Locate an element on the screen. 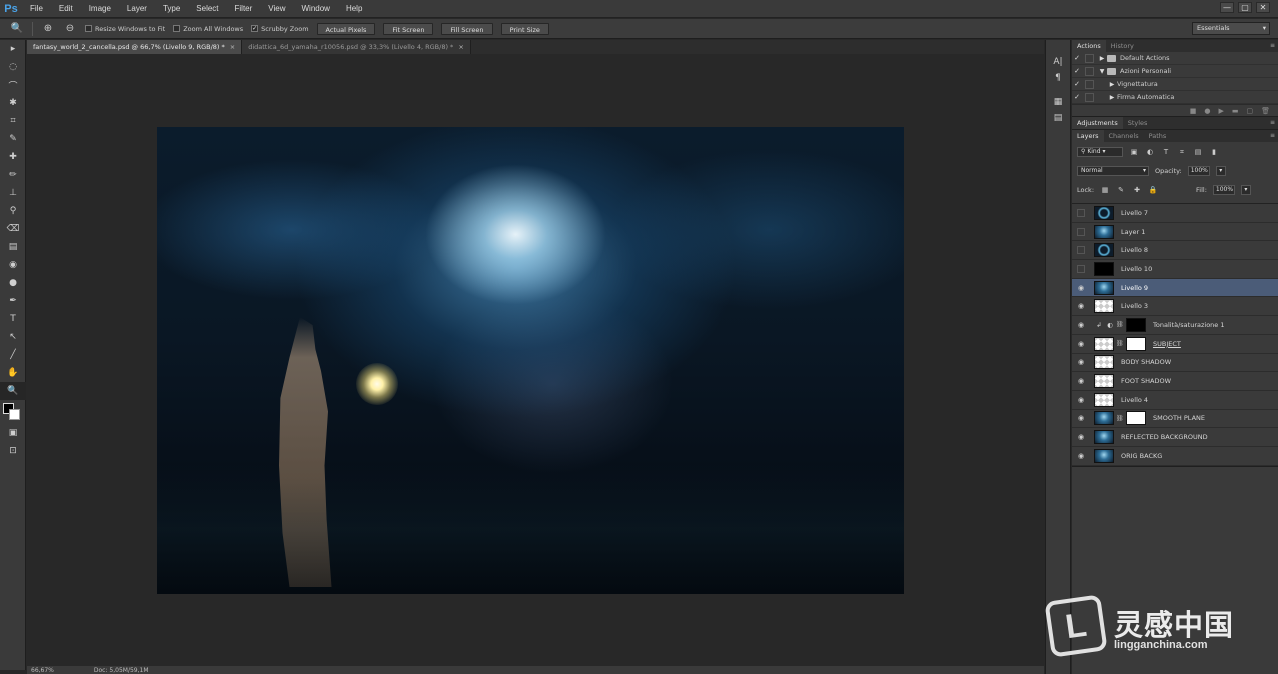  action-row: ✓ ▶ Vignettatura is located at coordinates (1175, 84).